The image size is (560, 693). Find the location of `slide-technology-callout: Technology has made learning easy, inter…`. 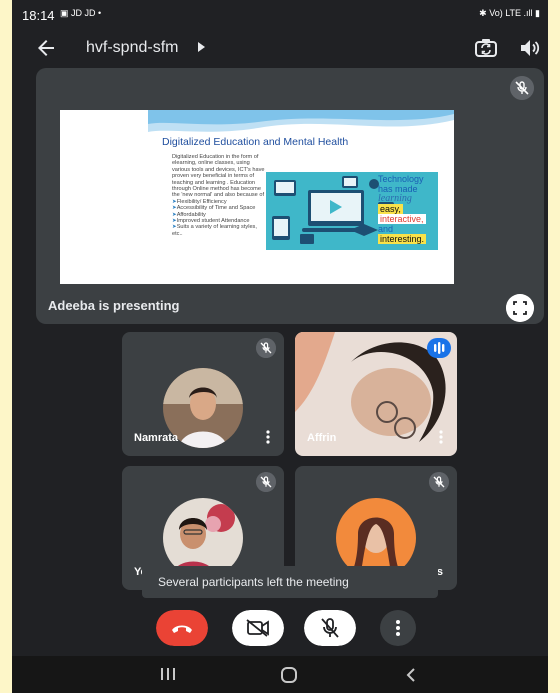

slide-technology-callout: Technology has made learning easy, inter… is located at coordinates (402, 209).